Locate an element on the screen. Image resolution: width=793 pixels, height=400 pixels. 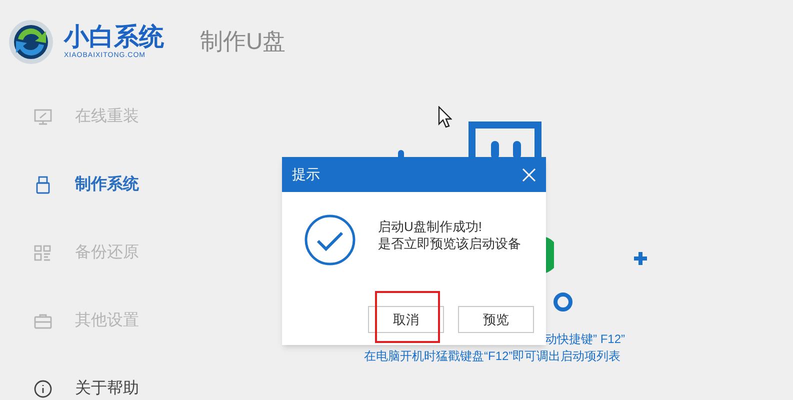
plus-icon is located at coordinates (640, 258).